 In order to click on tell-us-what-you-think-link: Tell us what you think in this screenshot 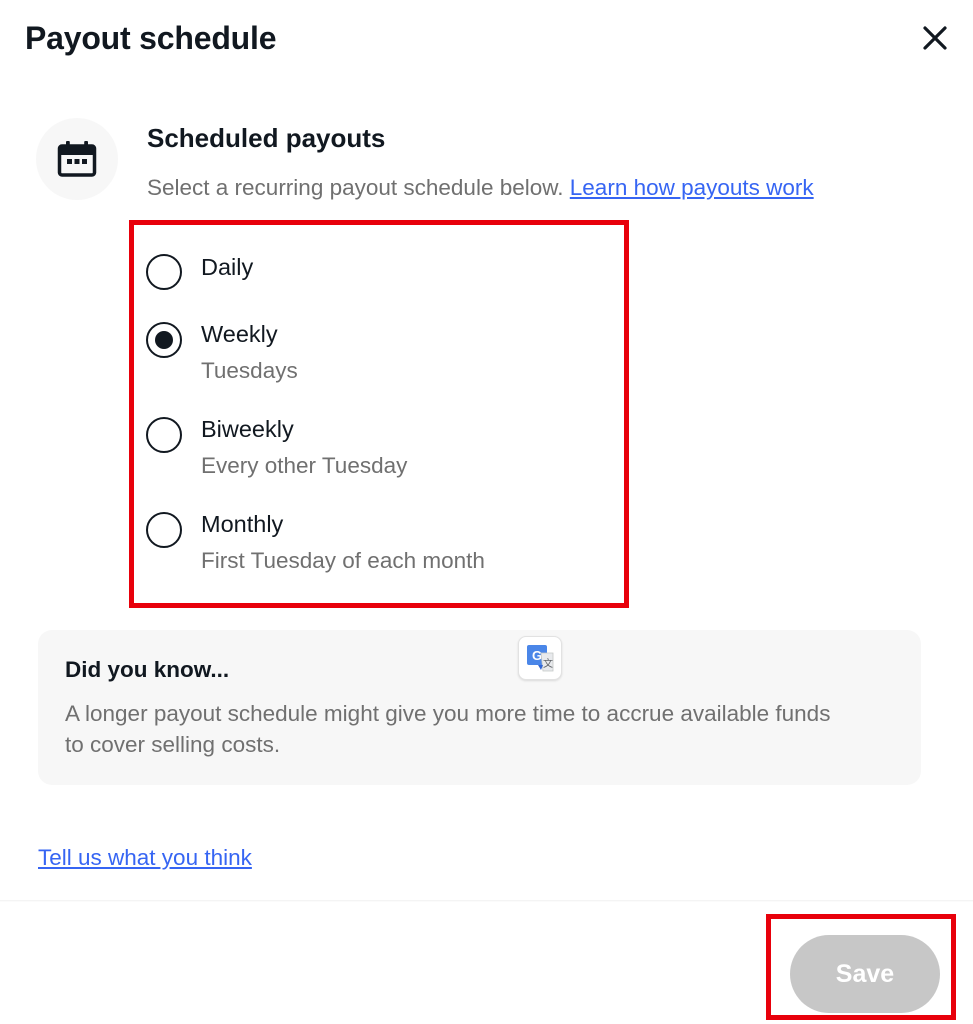, I will do `click(145, 858)`.